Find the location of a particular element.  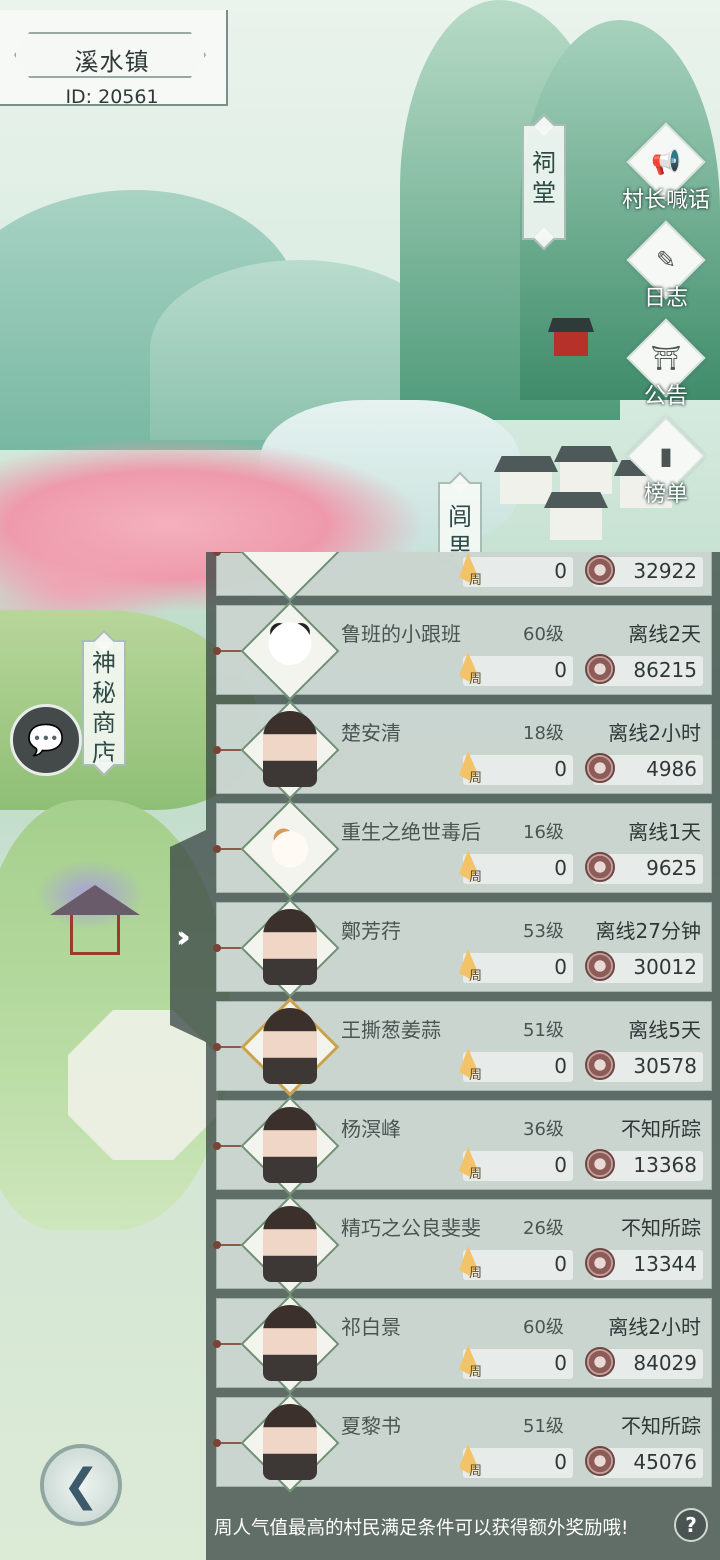

villager-level: 26级 is located at coordinates (543, 1228).